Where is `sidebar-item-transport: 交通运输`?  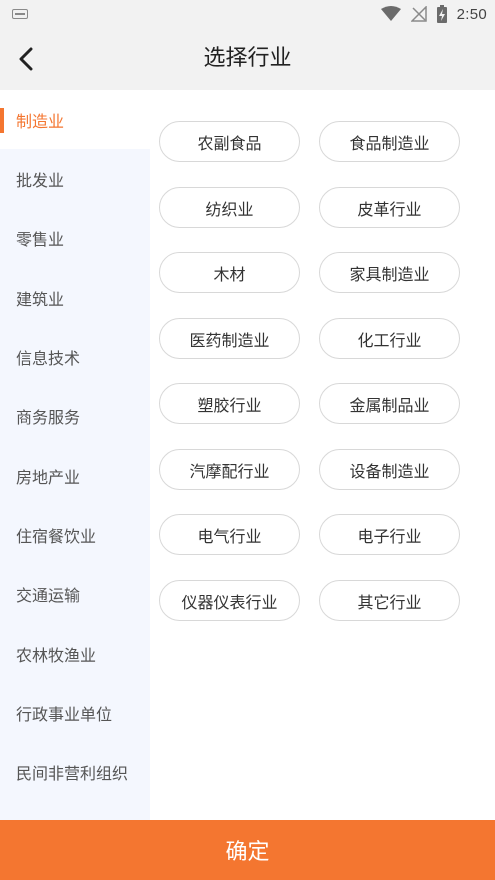
sidebar-item-transport: 交通运输 is located at coordinates (75, 593).